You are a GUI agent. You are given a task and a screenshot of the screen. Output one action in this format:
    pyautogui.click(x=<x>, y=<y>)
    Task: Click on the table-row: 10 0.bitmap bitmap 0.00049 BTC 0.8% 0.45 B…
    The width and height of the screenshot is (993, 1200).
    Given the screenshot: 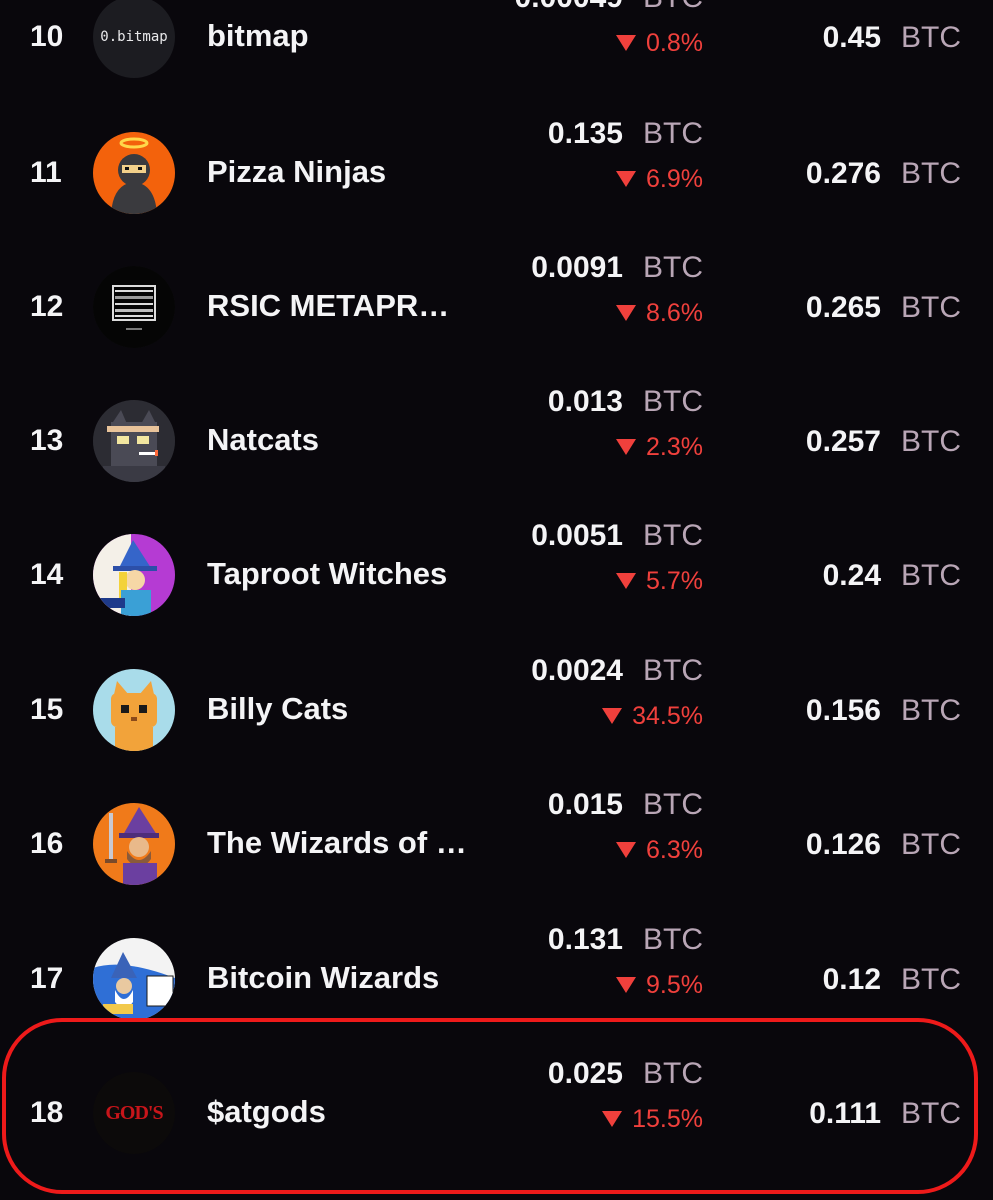 What is the action you would take?
    pyautogui.click(x=496, y=51)
    